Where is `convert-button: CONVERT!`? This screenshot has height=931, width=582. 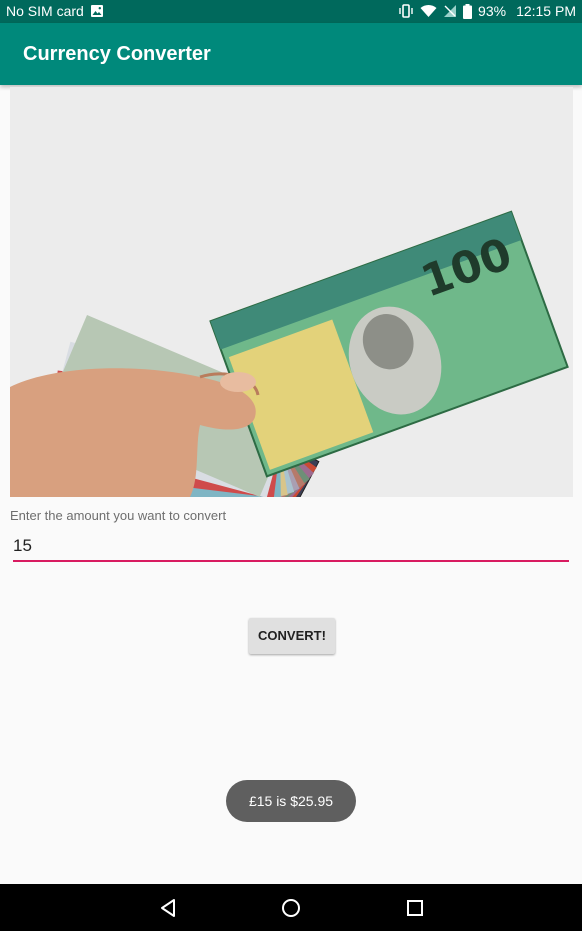
convert-button: CONVERT! is located at coordinates (292, 636).